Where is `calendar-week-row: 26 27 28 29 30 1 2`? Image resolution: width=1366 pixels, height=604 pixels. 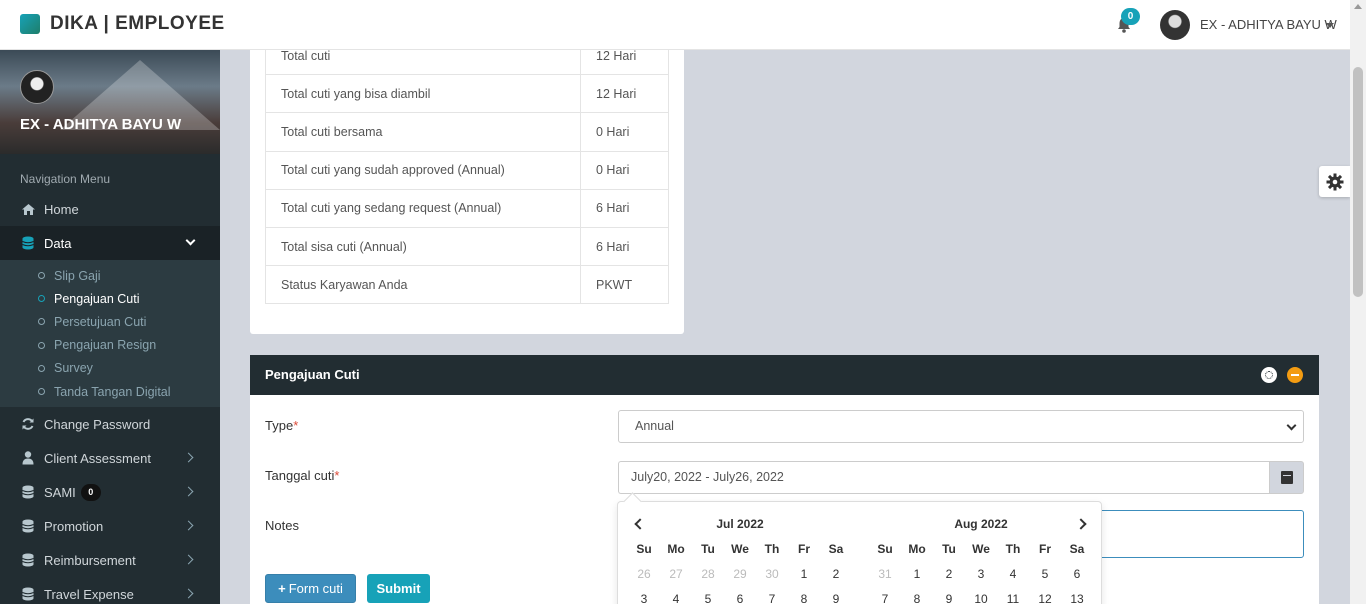 calendar-week-row: 26 27 28 29 30 1 2 is located at coordinates (740, 573).